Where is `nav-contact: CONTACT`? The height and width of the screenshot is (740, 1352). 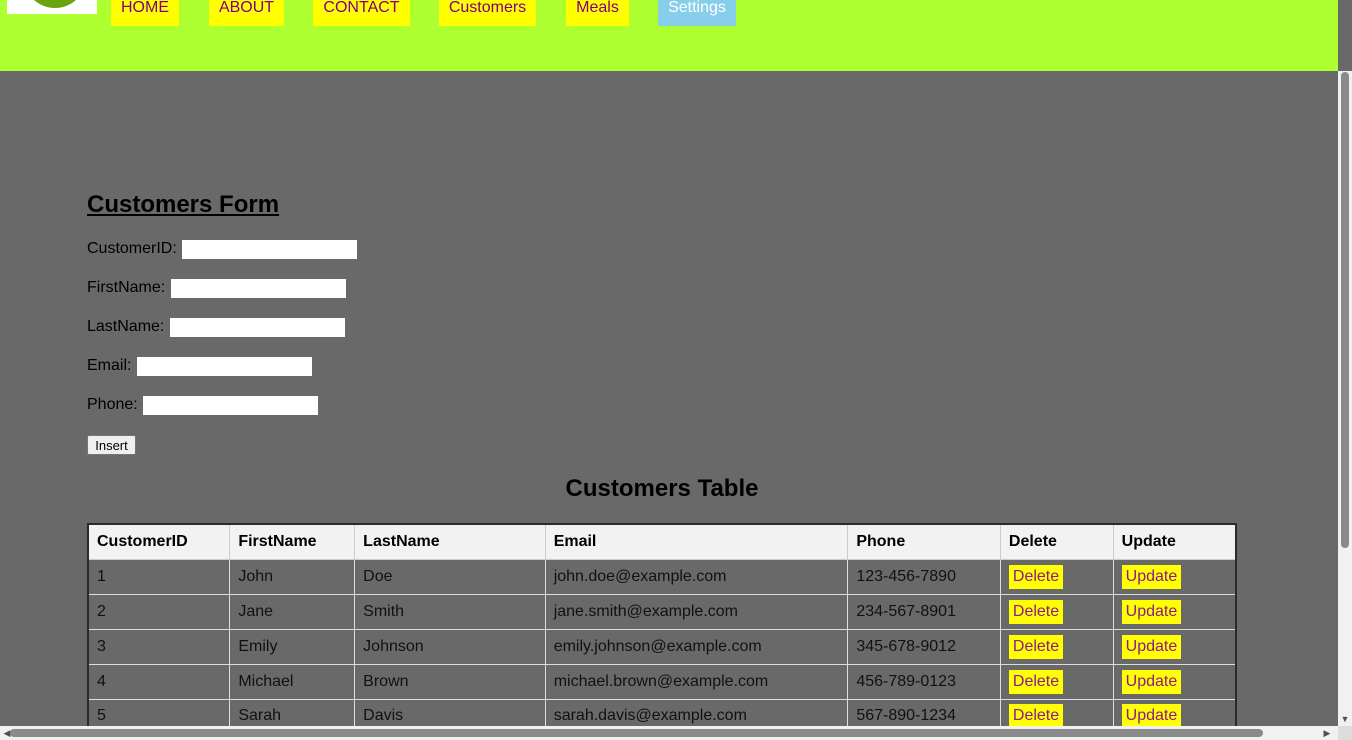 nav-contact: CONTACT is located at coordinates (361, 13).